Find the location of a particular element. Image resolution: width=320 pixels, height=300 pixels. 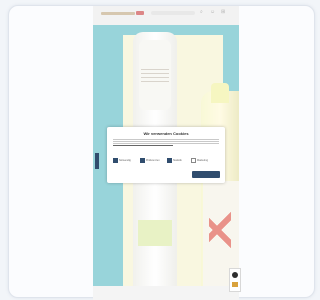

trust-seal-icon is located at coordinates (235, 280).